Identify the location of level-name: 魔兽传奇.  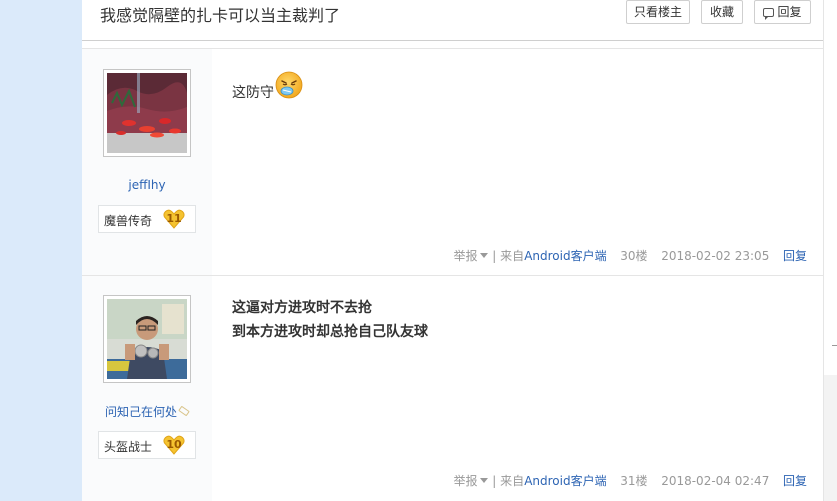
(128, 221).